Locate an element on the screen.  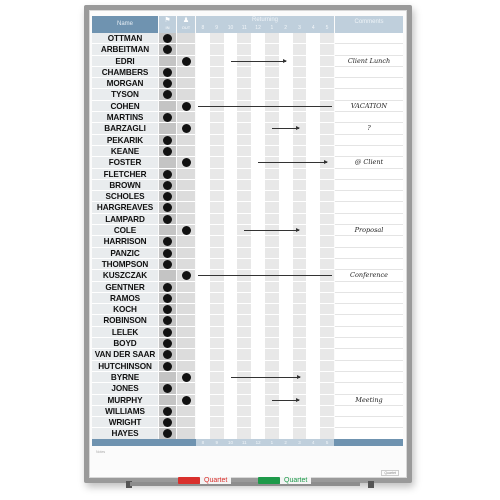
employee-name-strip: BROWN is located at coordinates (125, 185).